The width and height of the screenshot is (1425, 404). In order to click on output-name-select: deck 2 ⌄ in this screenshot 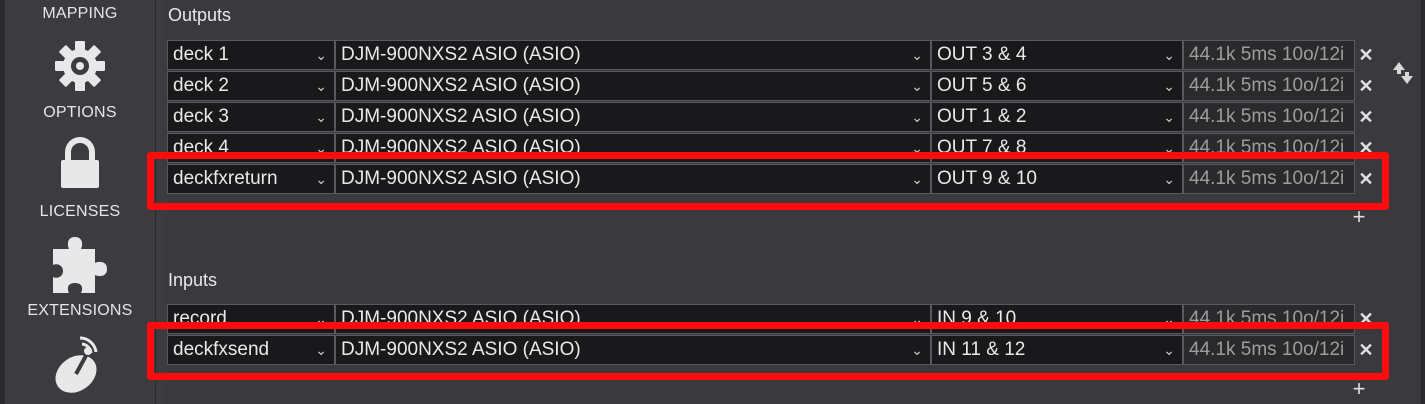, I will do `click(251, 86)`.